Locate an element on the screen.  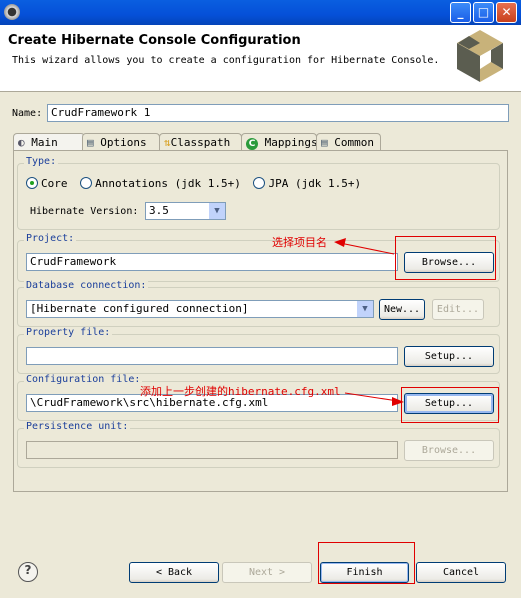
back-button: < Back is located at coordinates (174, 572).